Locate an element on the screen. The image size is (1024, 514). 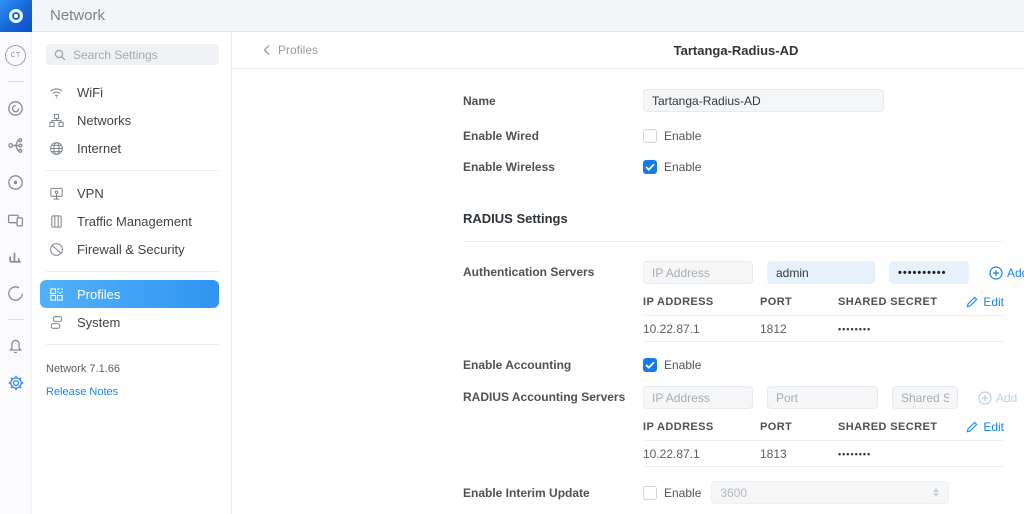
sidebar-item-wifi: WiFi is located at coordinates (129, 92).